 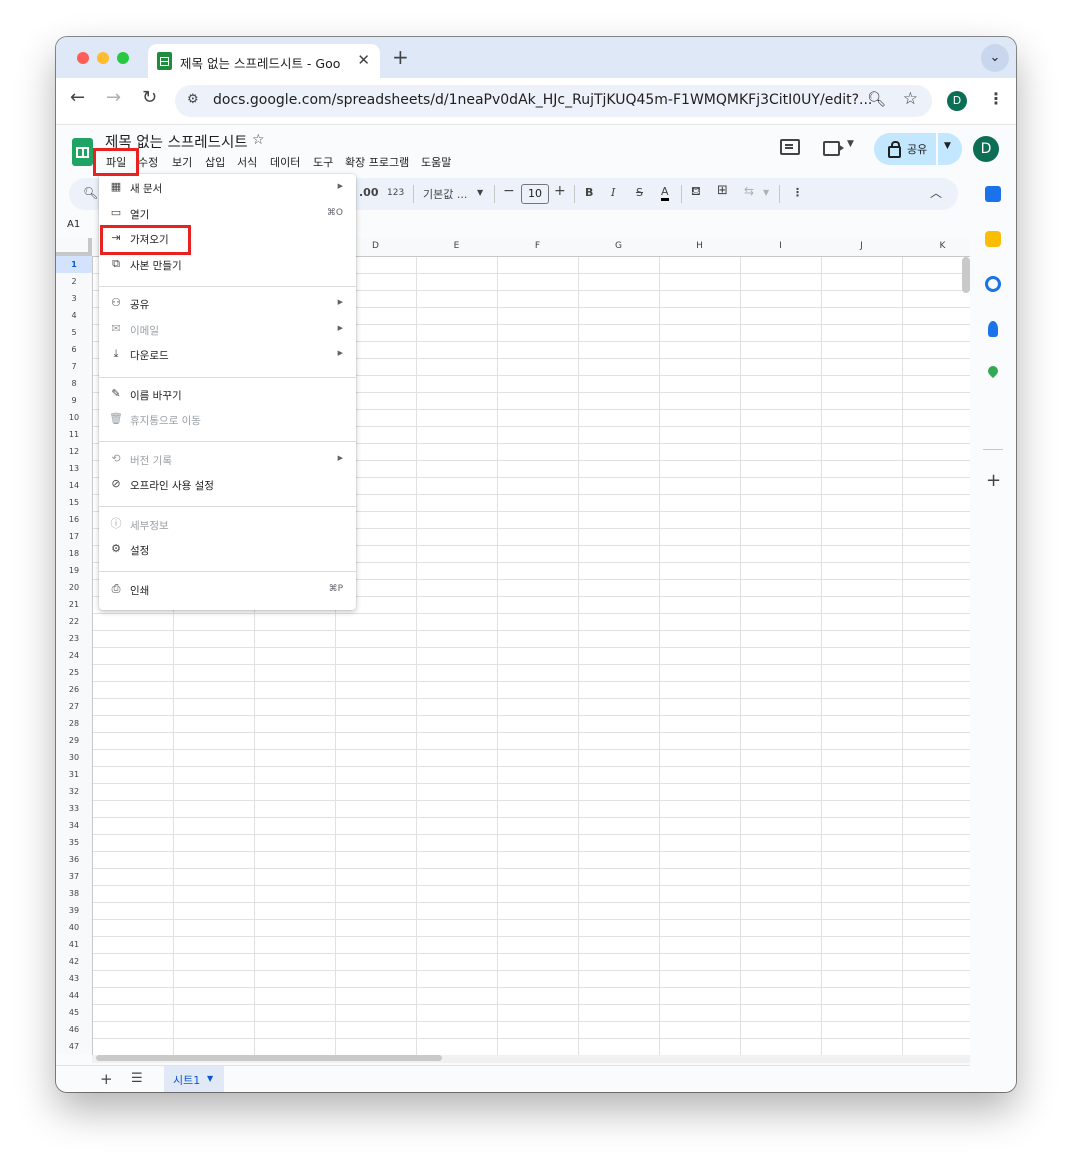 I want to click on menu-edit: 수정, so click(x=148, y=162).